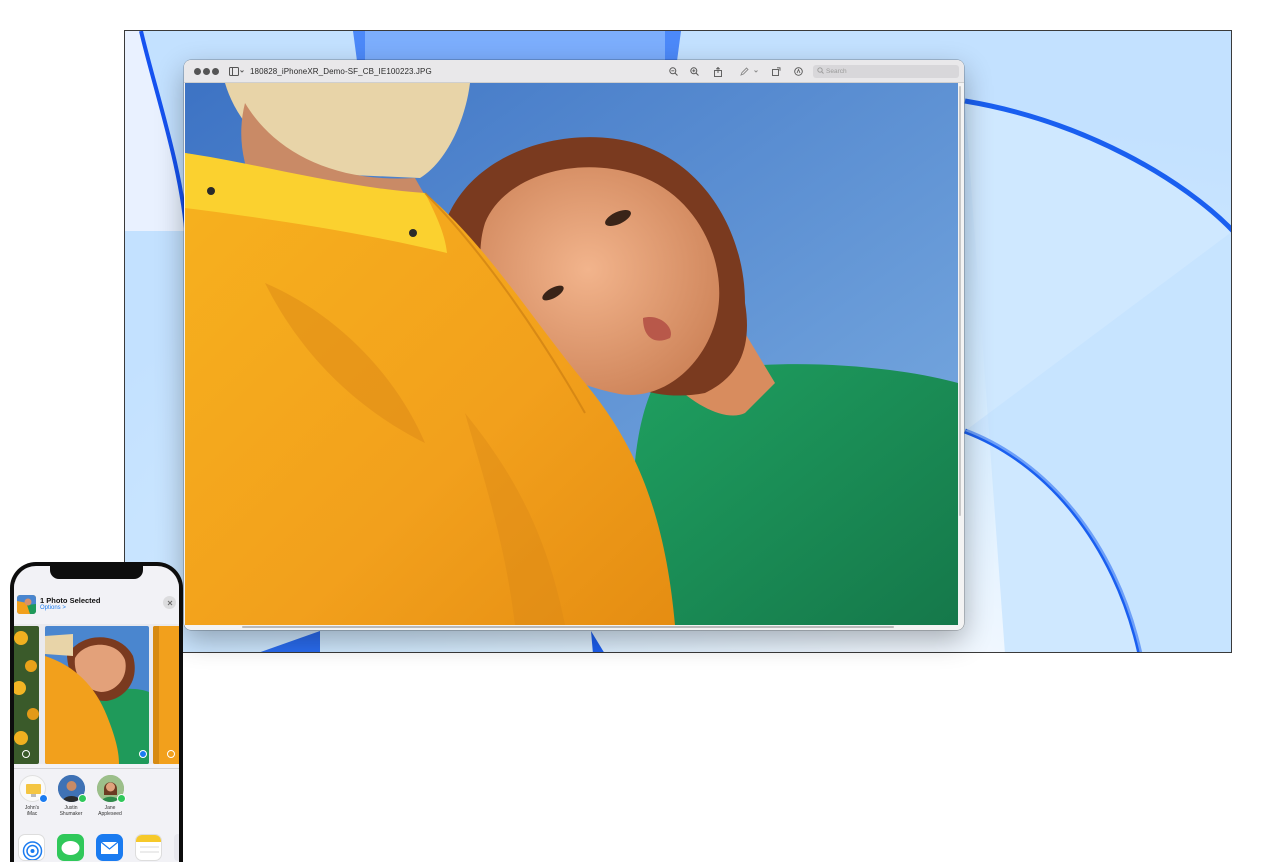 This screenshot has height=862, width=1262. What do you see at coordinates (143, 754) in the screenshot?
I see `selected-check-circle` at bounding box center [143, 754].